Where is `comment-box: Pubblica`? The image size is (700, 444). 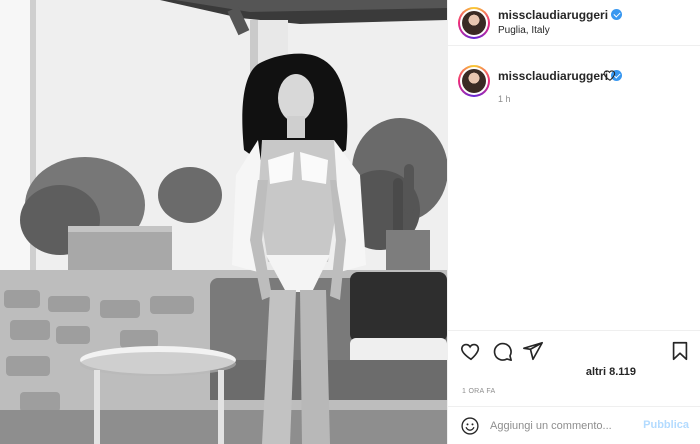 comment-box: Pubblica is located at coordinates (574, 425).